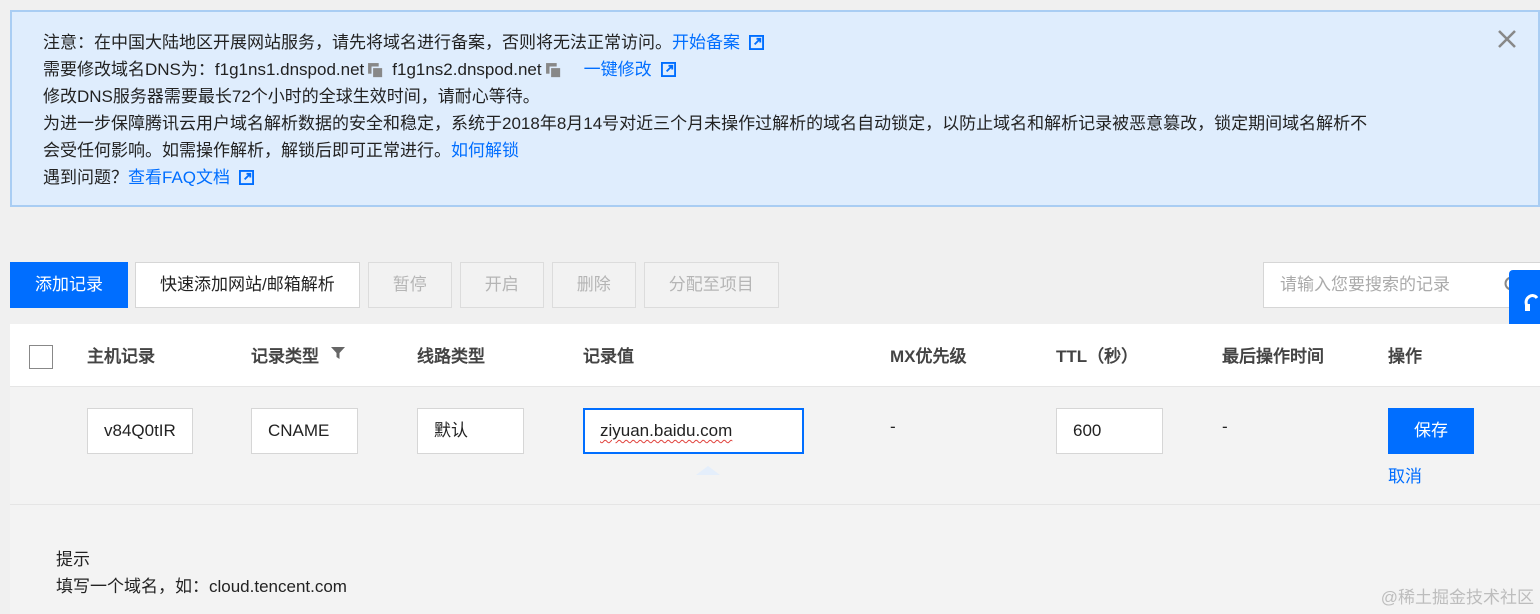  I want to click on last-modified-value: -, so click(1225, 426).